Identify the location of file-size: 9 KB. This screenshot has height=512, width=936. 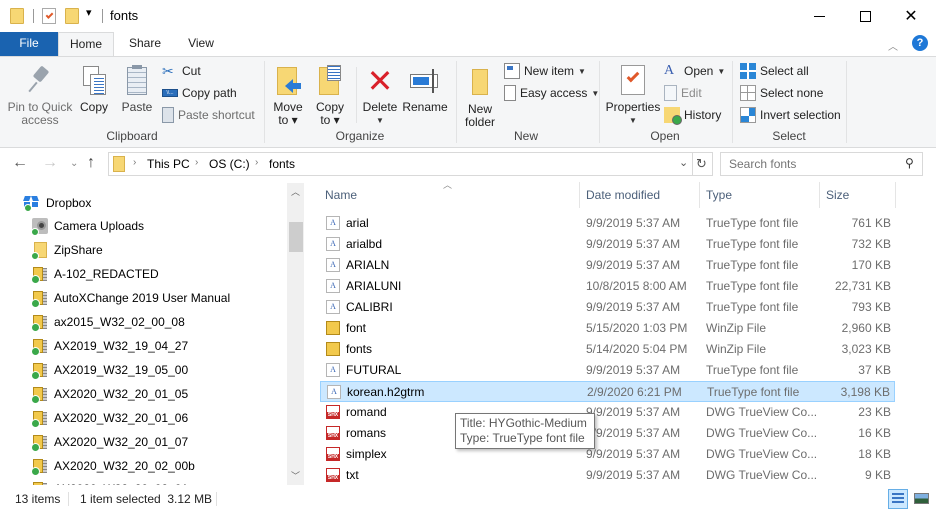
(877, 475).